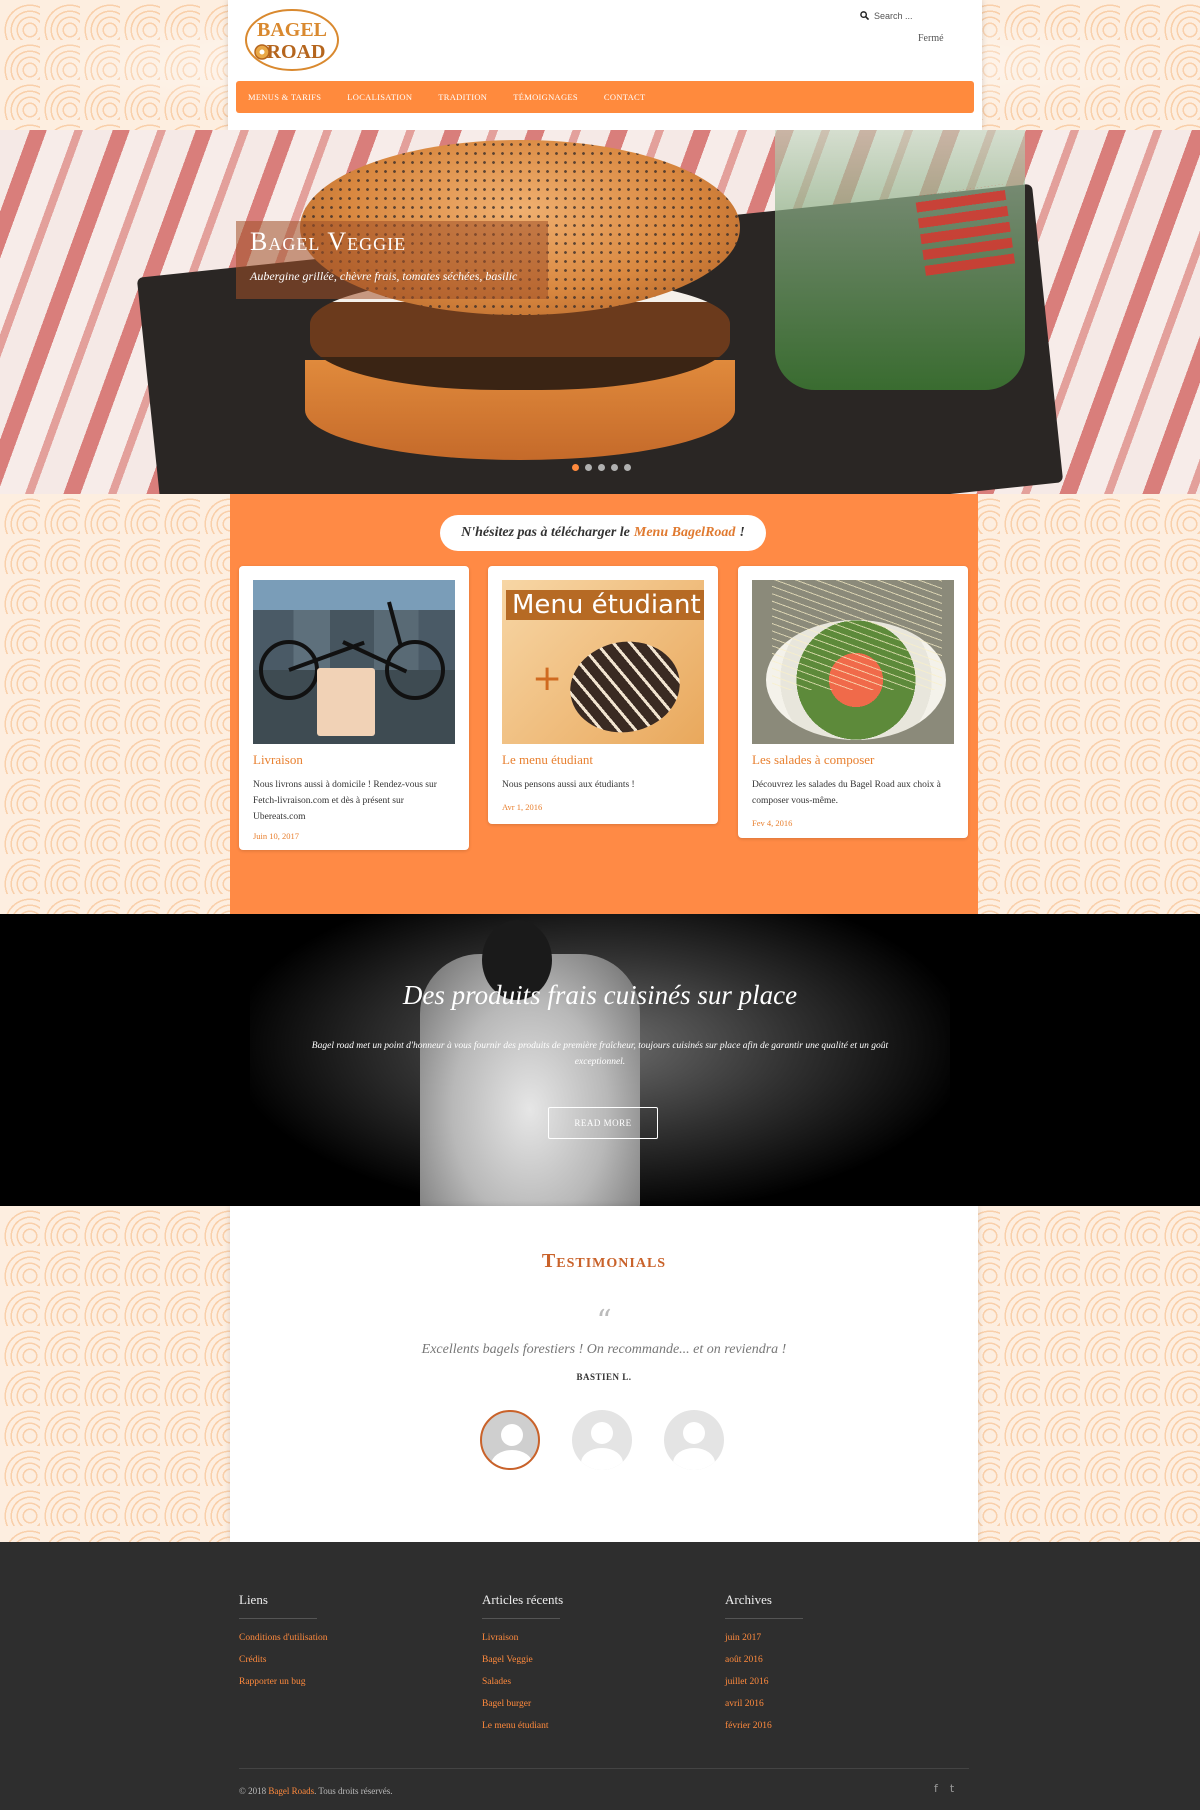 The height and width of the screenshot is (1810, 1200). What do you see at coordinates (604, 1768) in the screenshot?
I see `footer-bottom-divider` at bounding box center [604, 1768].